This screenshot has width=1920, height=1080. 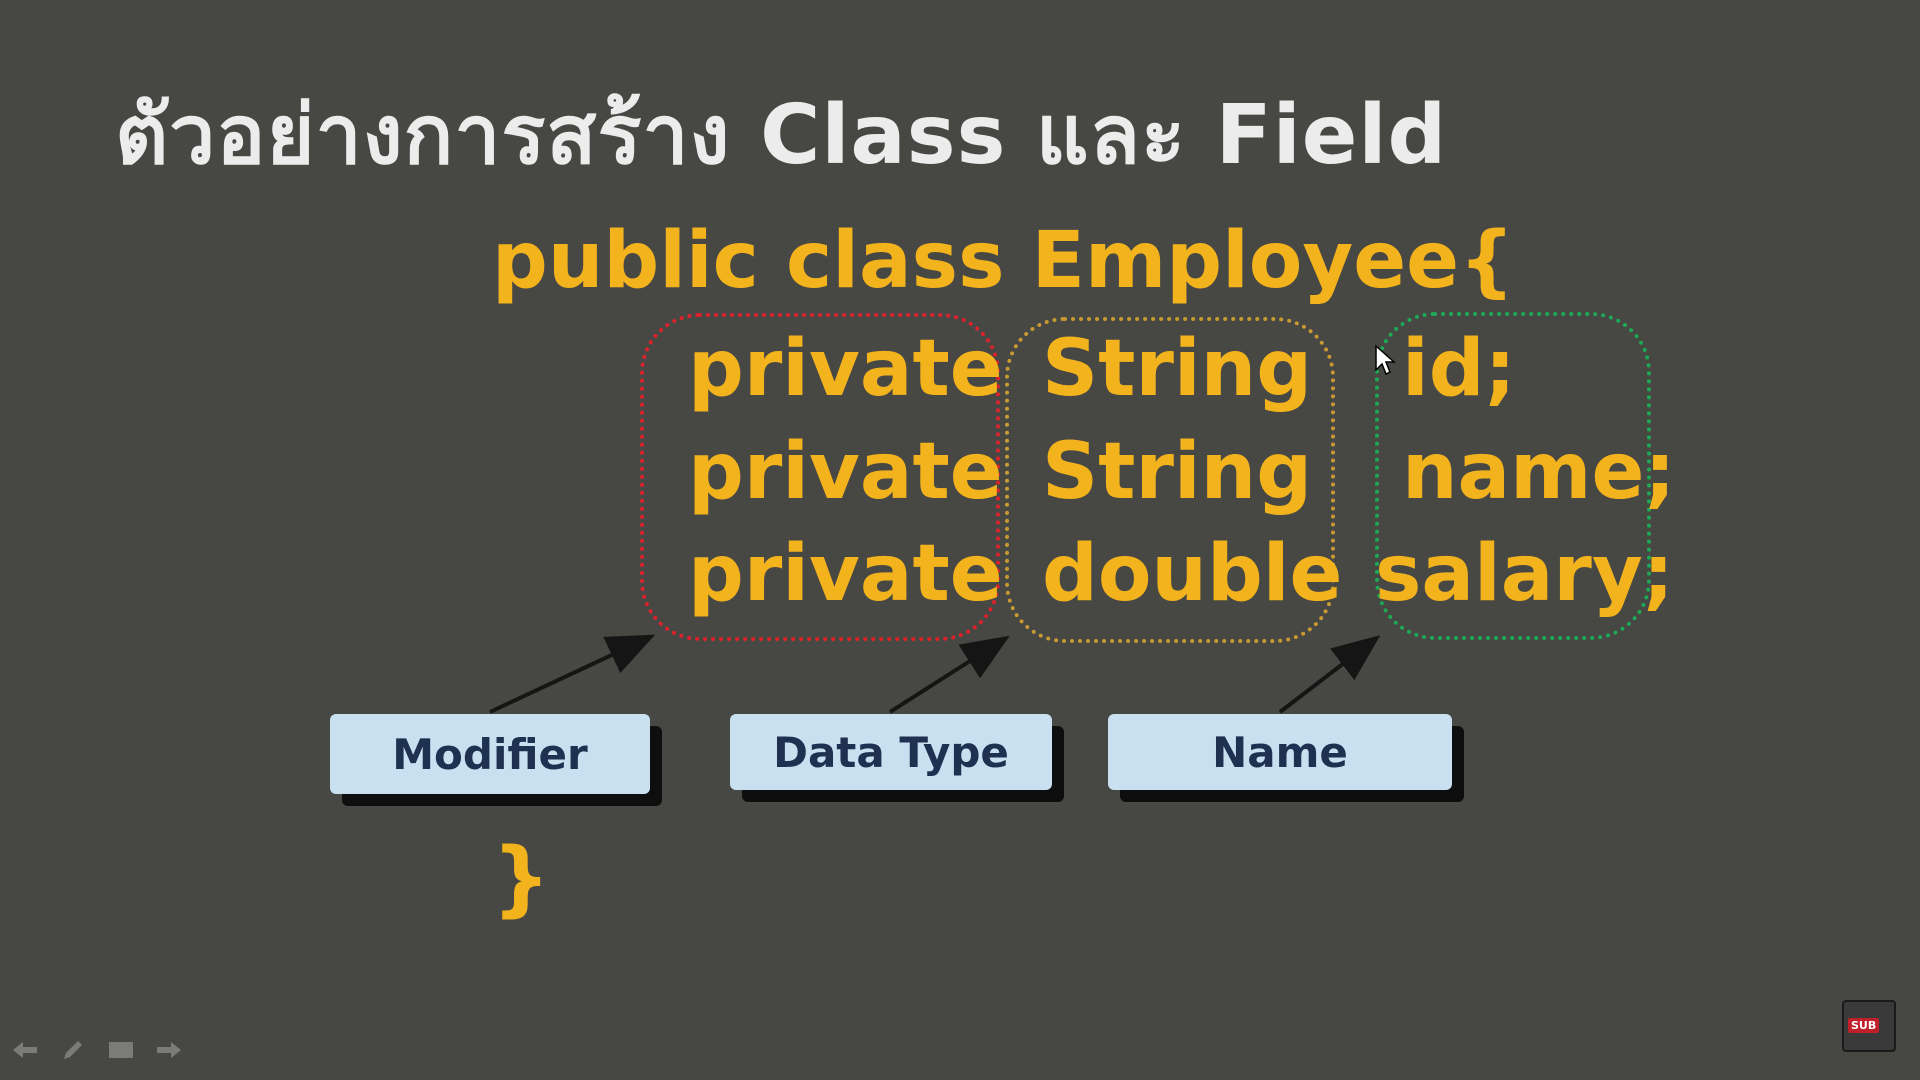 What do you see at coordinates (1329, 674) in the screenshot?
I see `name-arrow` at bounding box center [1329, 674].